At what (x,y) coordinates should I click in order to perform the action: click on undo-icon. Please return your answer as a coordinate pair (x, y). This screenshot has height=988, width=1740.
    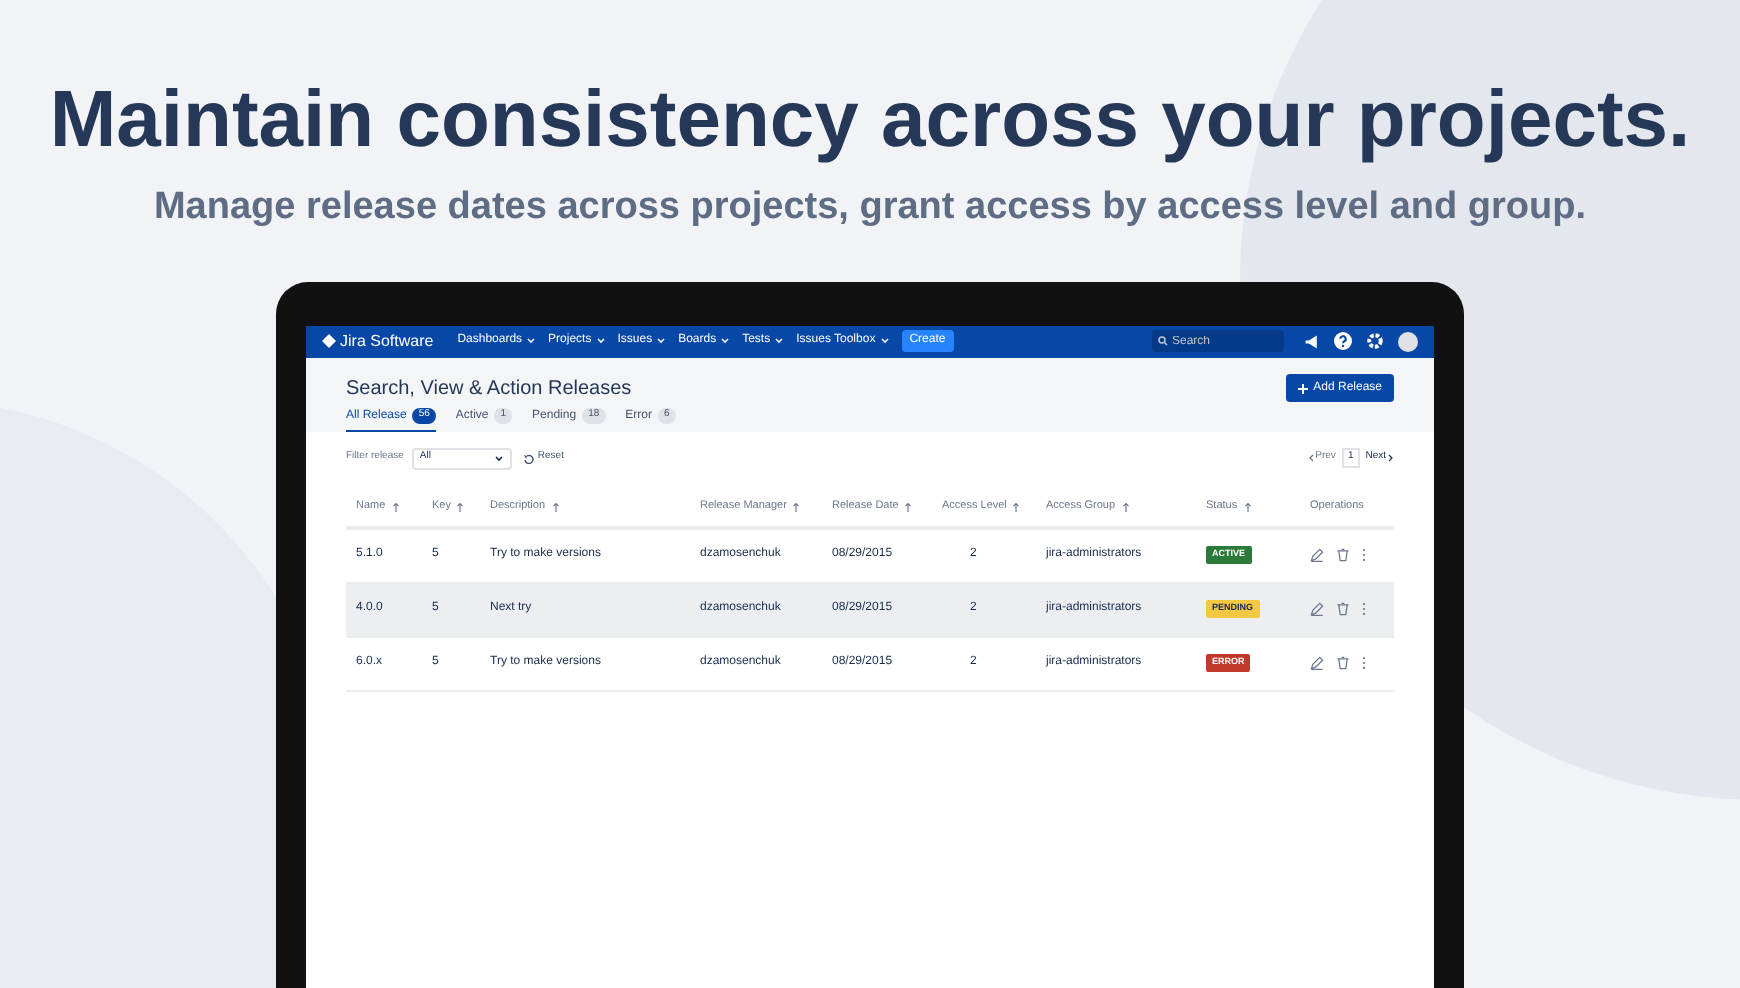
    Looking at the image, I should click on (528, 458).